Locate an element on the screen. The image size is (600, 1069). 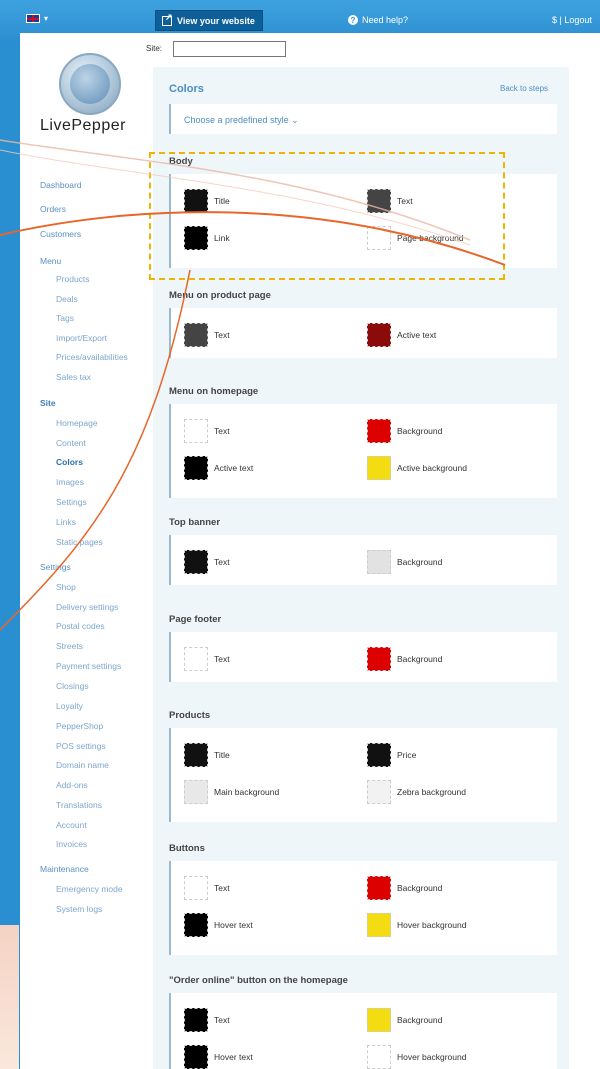
page-title: Colors is located at coordinates (186, 89).